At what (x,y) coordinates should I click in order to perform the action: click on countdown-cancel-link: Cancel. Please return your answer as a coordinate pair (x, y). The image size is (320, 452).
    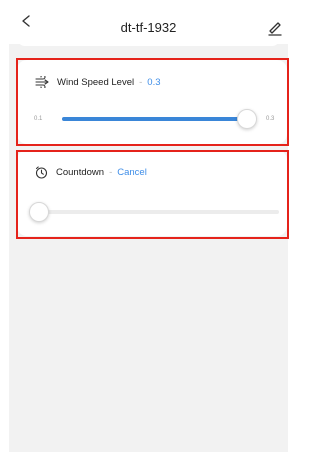
    Looking at the image, I should click on (132, 172).